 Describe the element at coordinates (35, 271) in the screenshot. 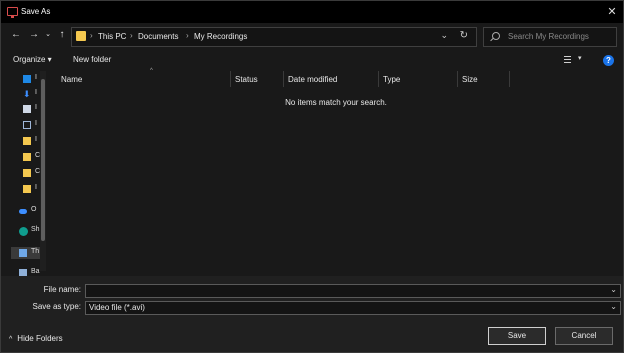

I see `nav-item-label: Ba` at that location.